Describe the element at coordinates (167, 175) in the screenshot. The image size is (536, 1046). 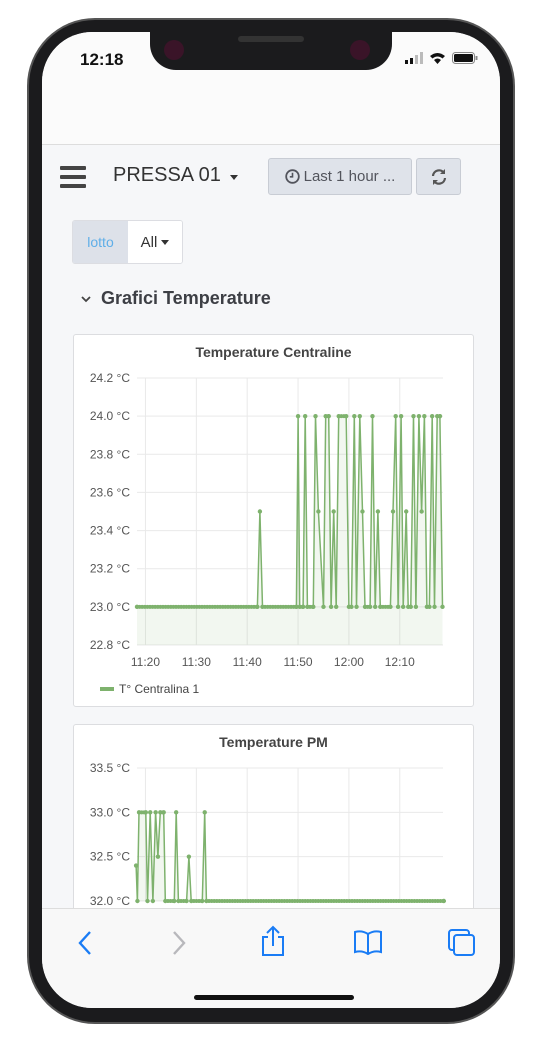
I see `dashboard-title: PRESSA 01` at that location.